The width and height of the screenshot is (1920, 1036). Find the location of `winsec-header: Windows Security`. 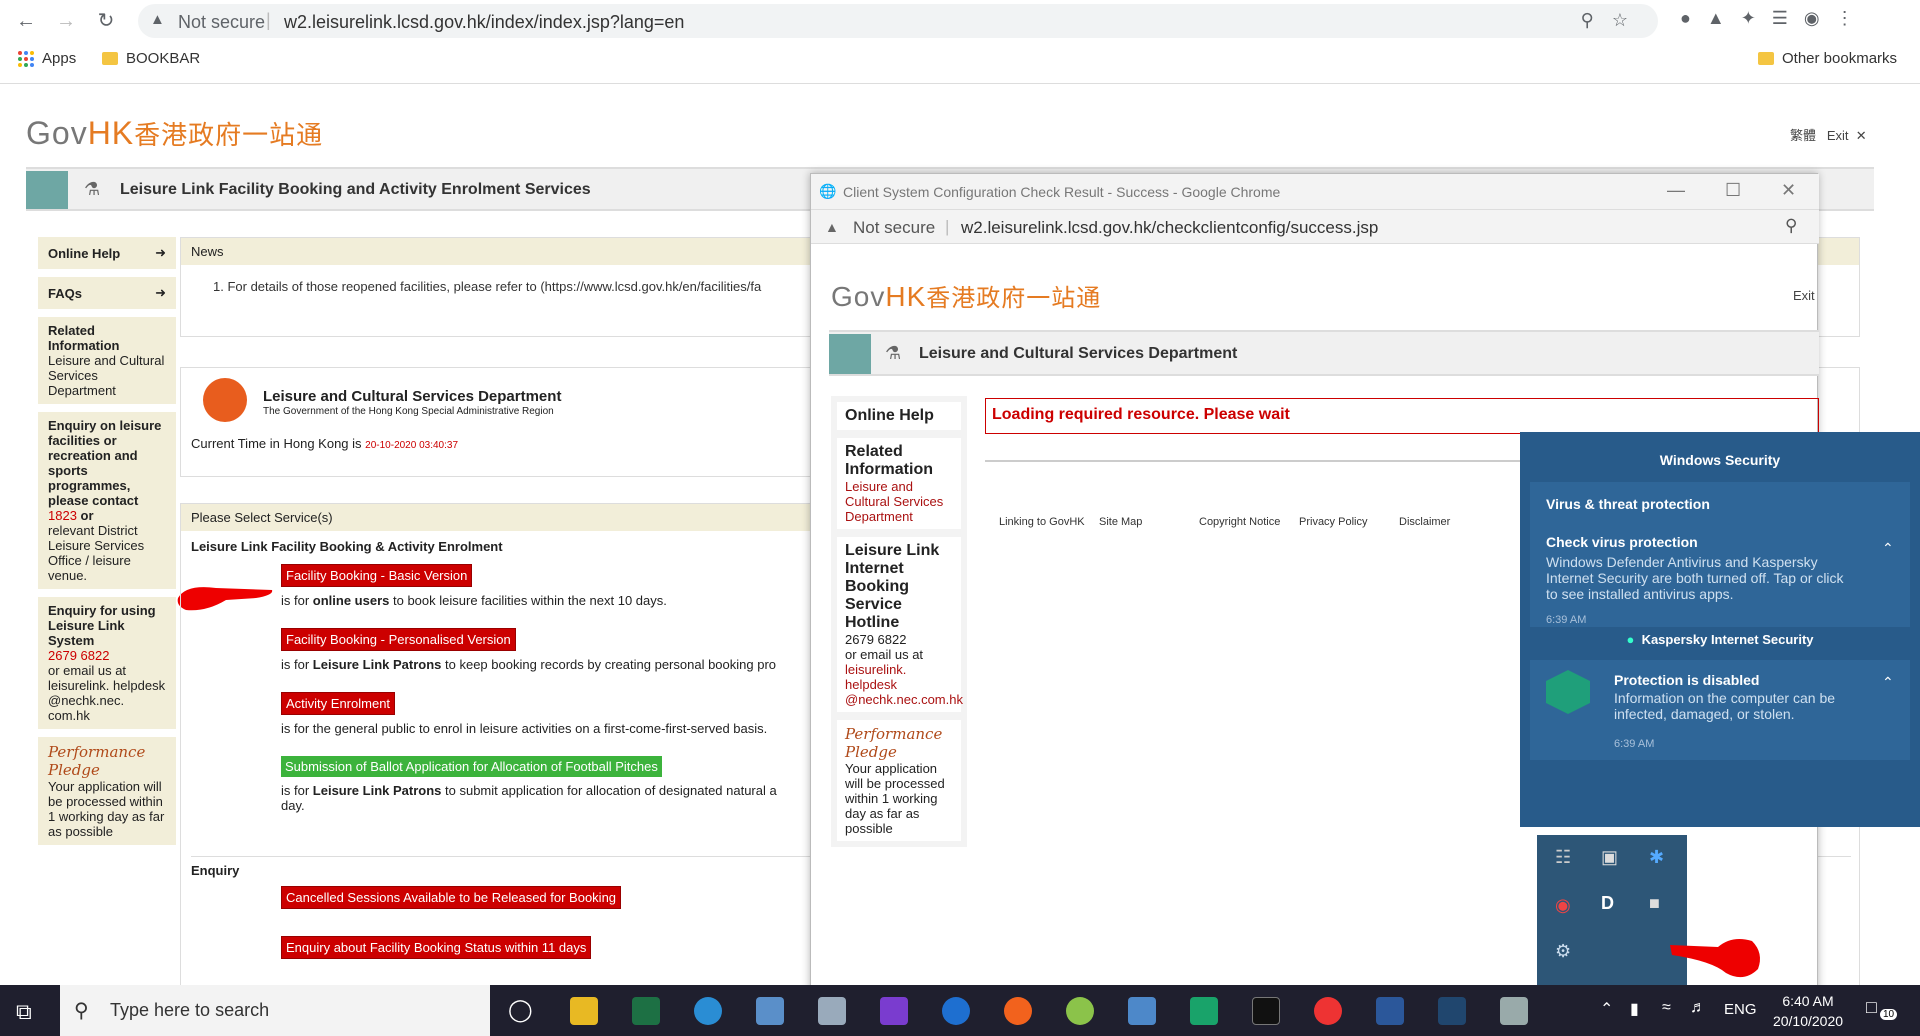

winsec-header: Windows Security is located at coordinates (1720, 460).